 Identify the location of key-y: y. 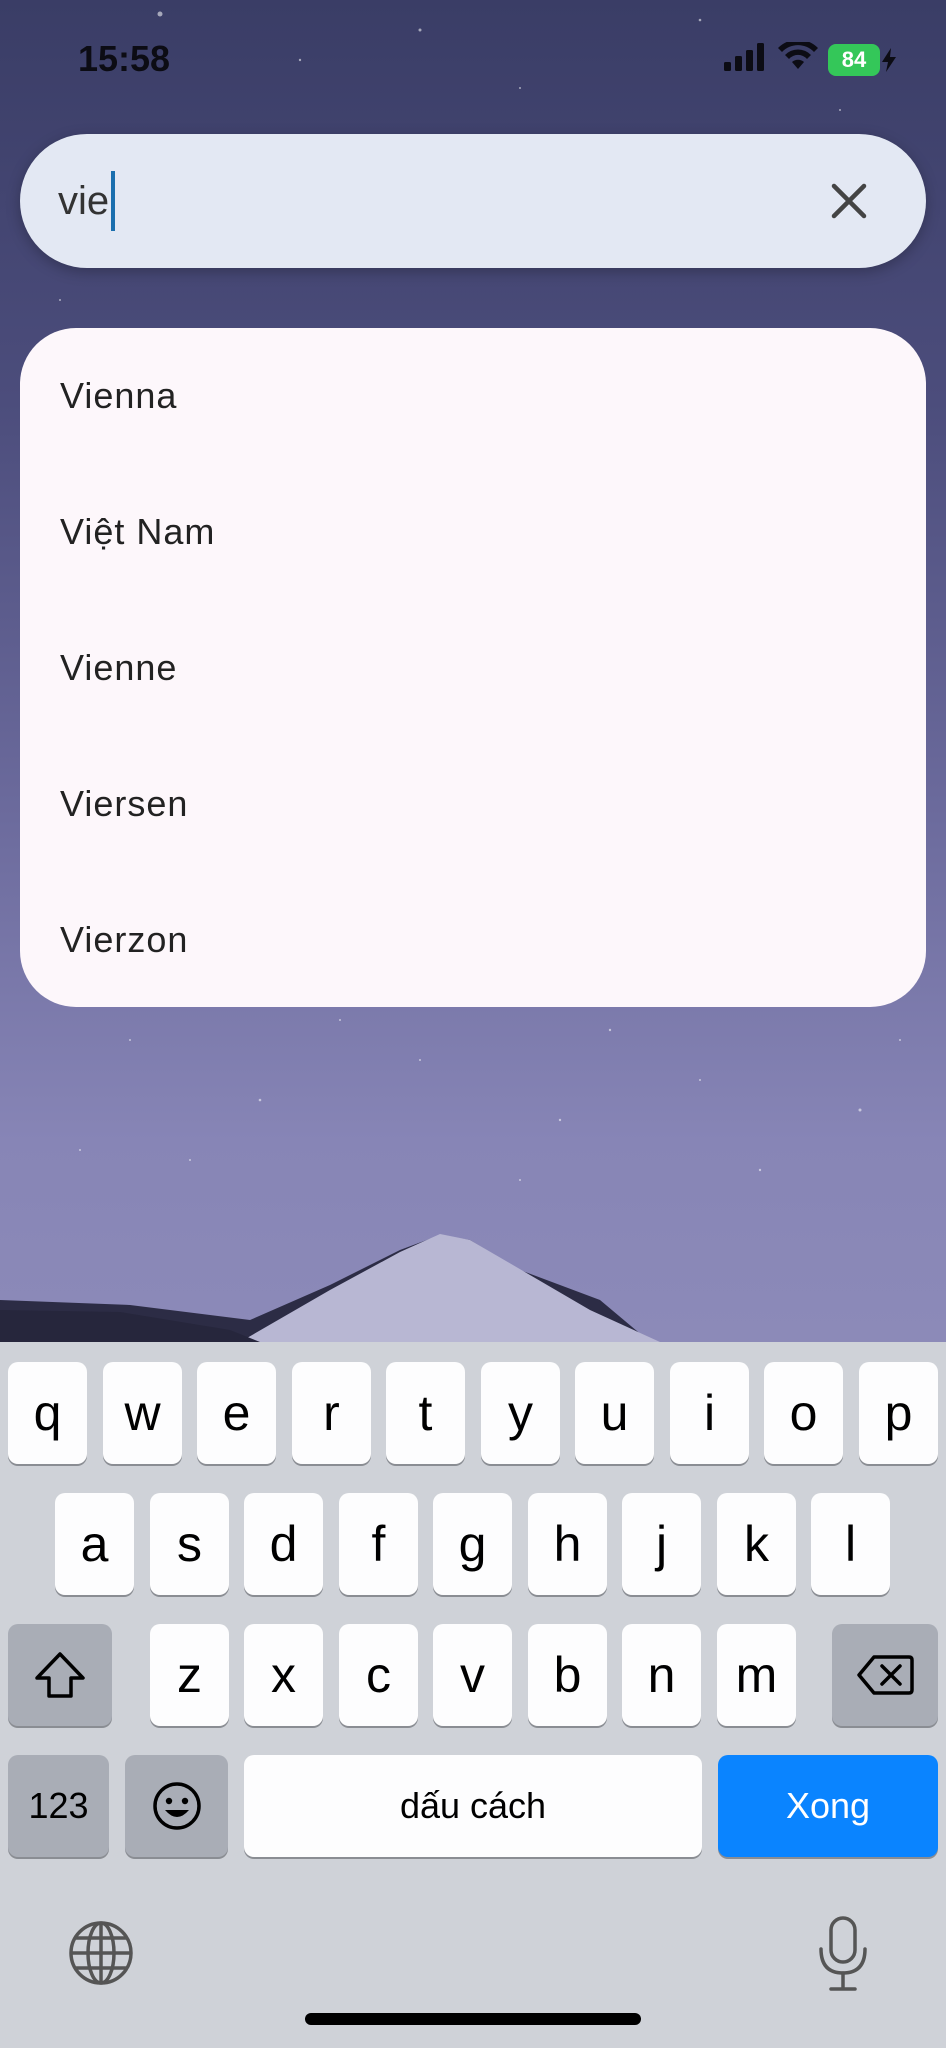
(520, 1413).